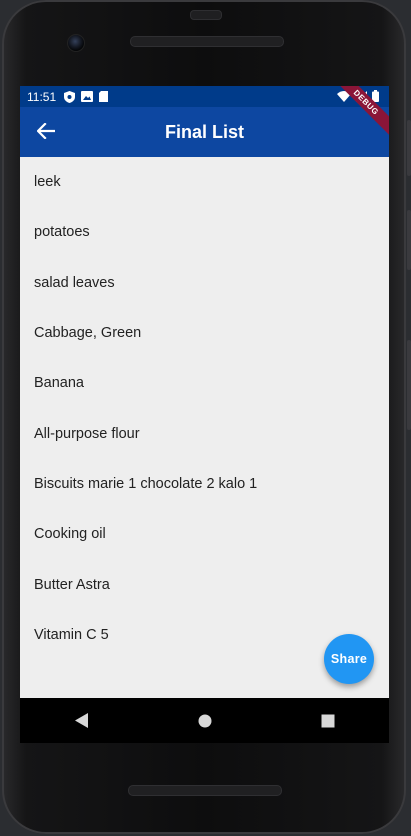 This screenshot has width=411, height=836. Describe the element at coordinates (409, 240) in the screenshot. I see `volume-button` at that location.